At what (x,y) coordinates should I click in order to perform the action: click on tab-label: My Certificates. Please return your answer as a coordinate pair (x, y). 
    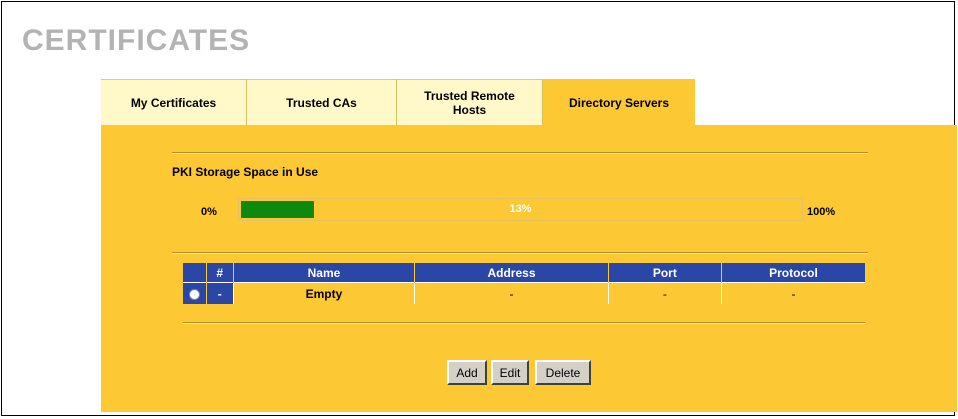
    Looking at the image, I should click on (173, 103).